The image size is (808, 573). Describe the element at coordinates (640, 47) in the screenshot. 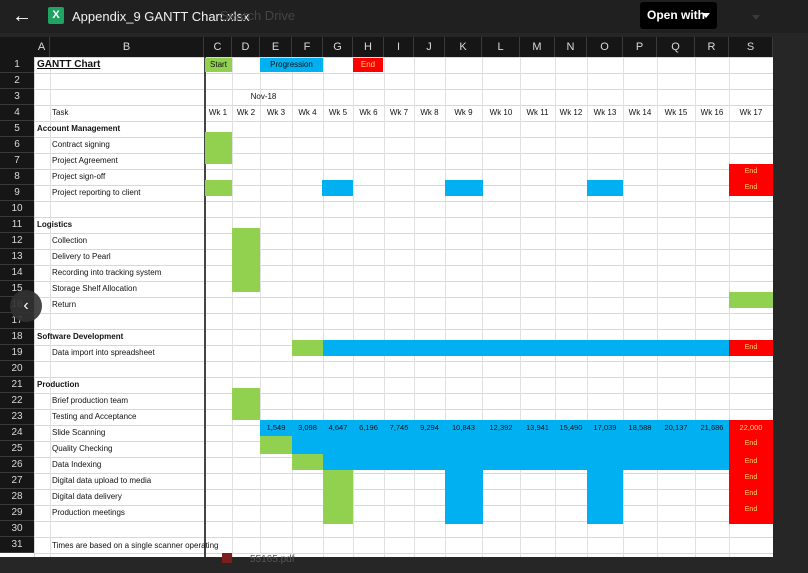

I see `column-header-p: P` at that location.